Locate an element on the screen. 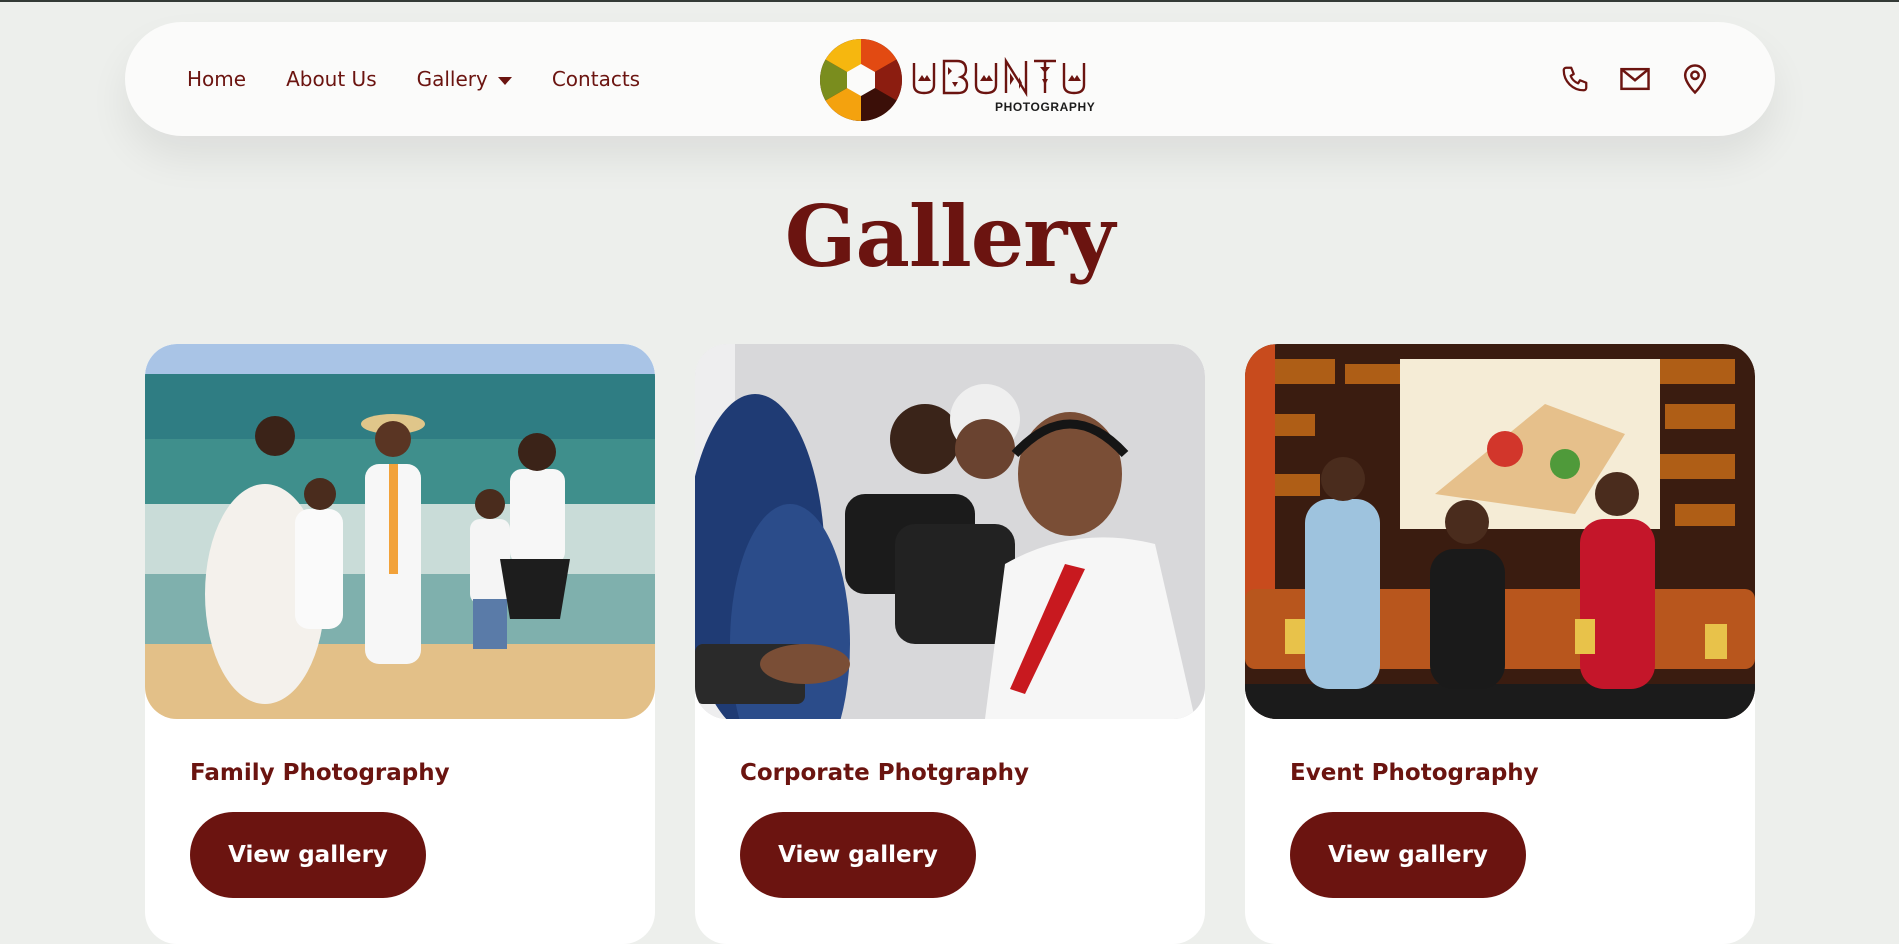 The width and height of the screenshot is (1899, 944). nav-link-about-us-label: About Us is located at coordinates (331, 79).